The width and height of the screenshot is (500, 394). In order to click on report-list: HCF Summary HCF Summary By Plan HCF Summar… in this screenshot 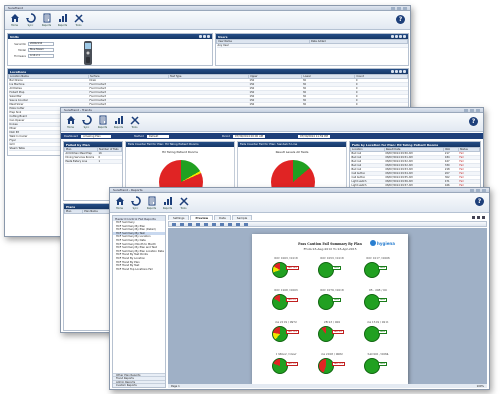, I will do `click(139, 246)`.